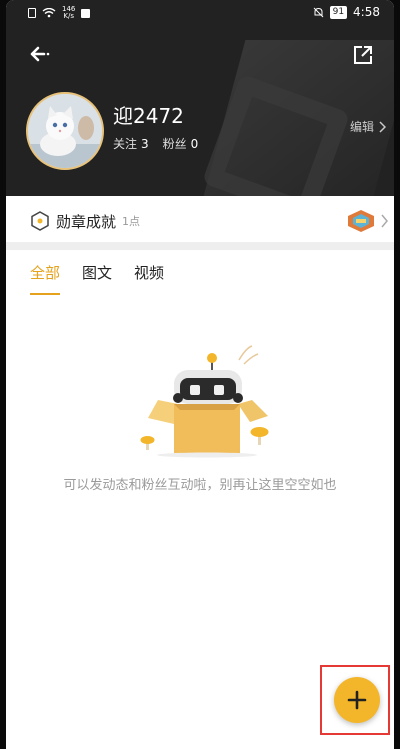 The image size is (400, 749). I want to click on badge-achievements-row: 勋章成就 1点, so click(200, 225).